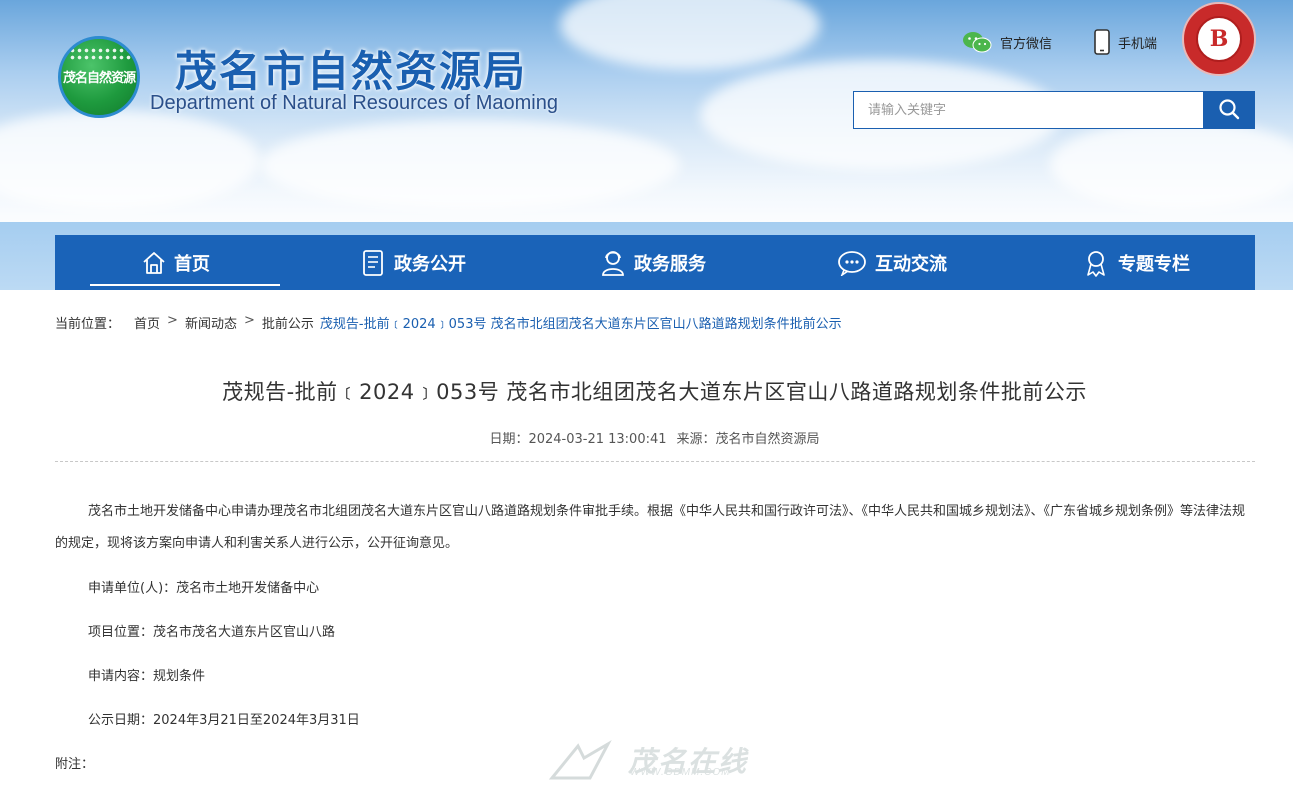  I want to click on mobile-phone-icon, so click(1102, 42).